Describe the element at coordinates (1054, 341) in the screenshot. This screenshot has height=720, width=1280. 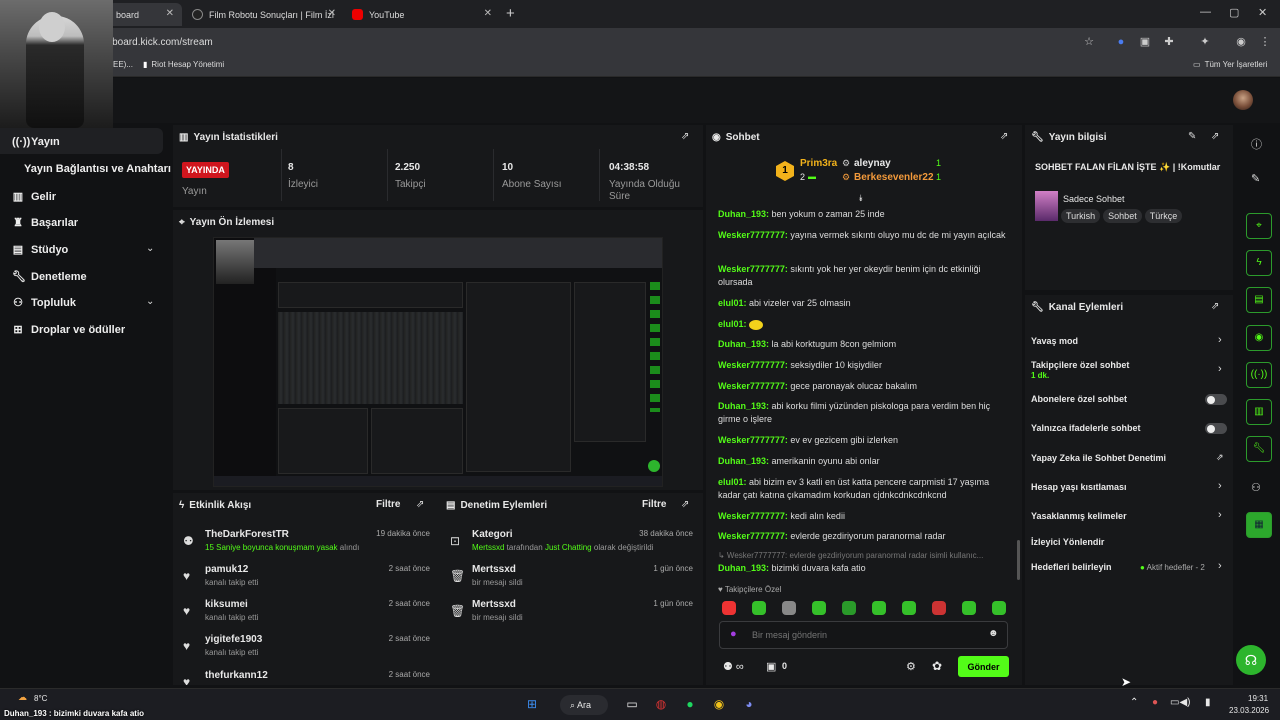
I see `action-slow-mode: Yavaş mod` at that location.